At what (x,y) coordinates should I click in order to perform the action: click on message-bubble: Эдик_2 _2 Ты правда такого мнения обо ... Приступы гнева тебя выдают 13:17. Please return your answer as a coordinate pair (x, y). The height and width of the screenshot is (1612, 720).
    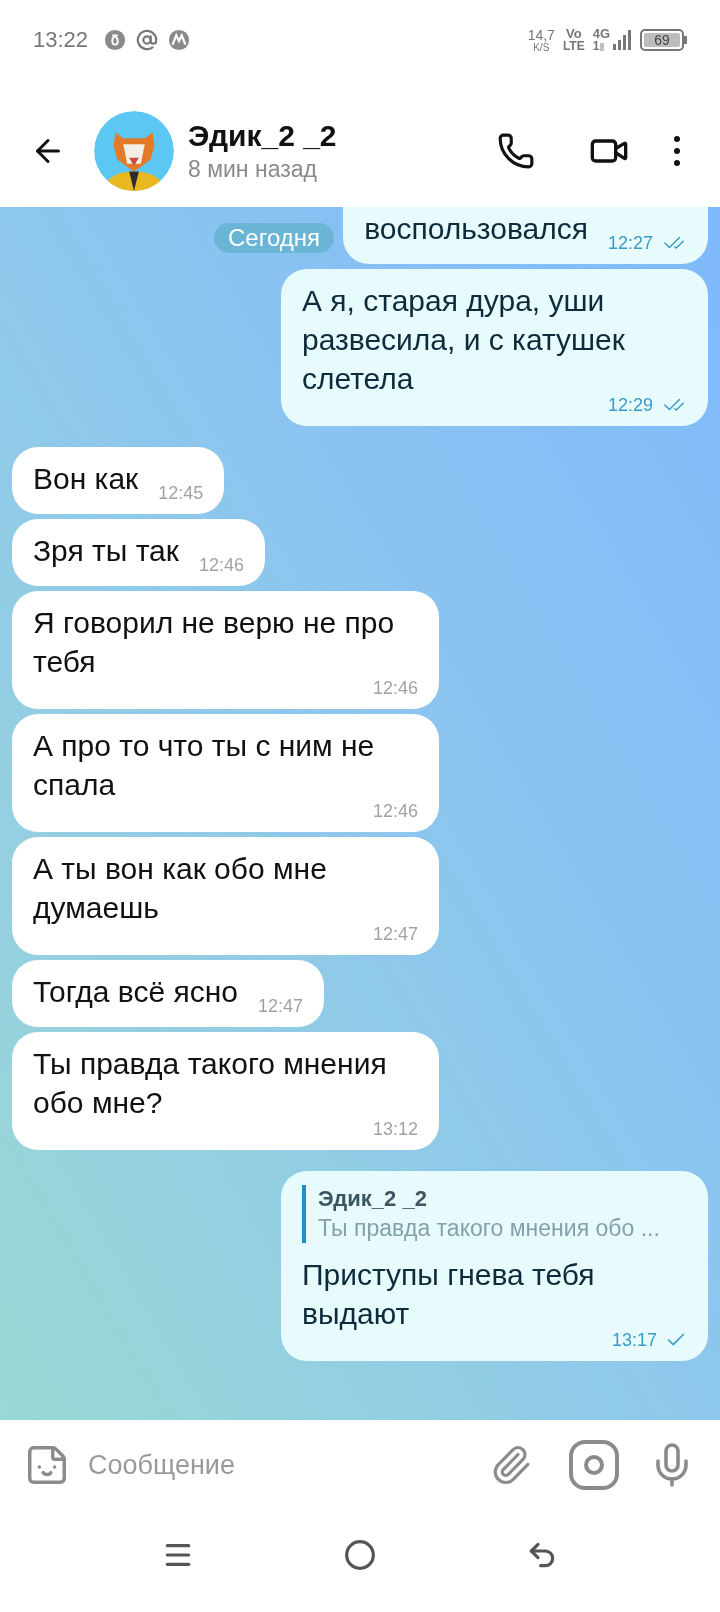
    Looking at the image, I should click on (494, 1266).